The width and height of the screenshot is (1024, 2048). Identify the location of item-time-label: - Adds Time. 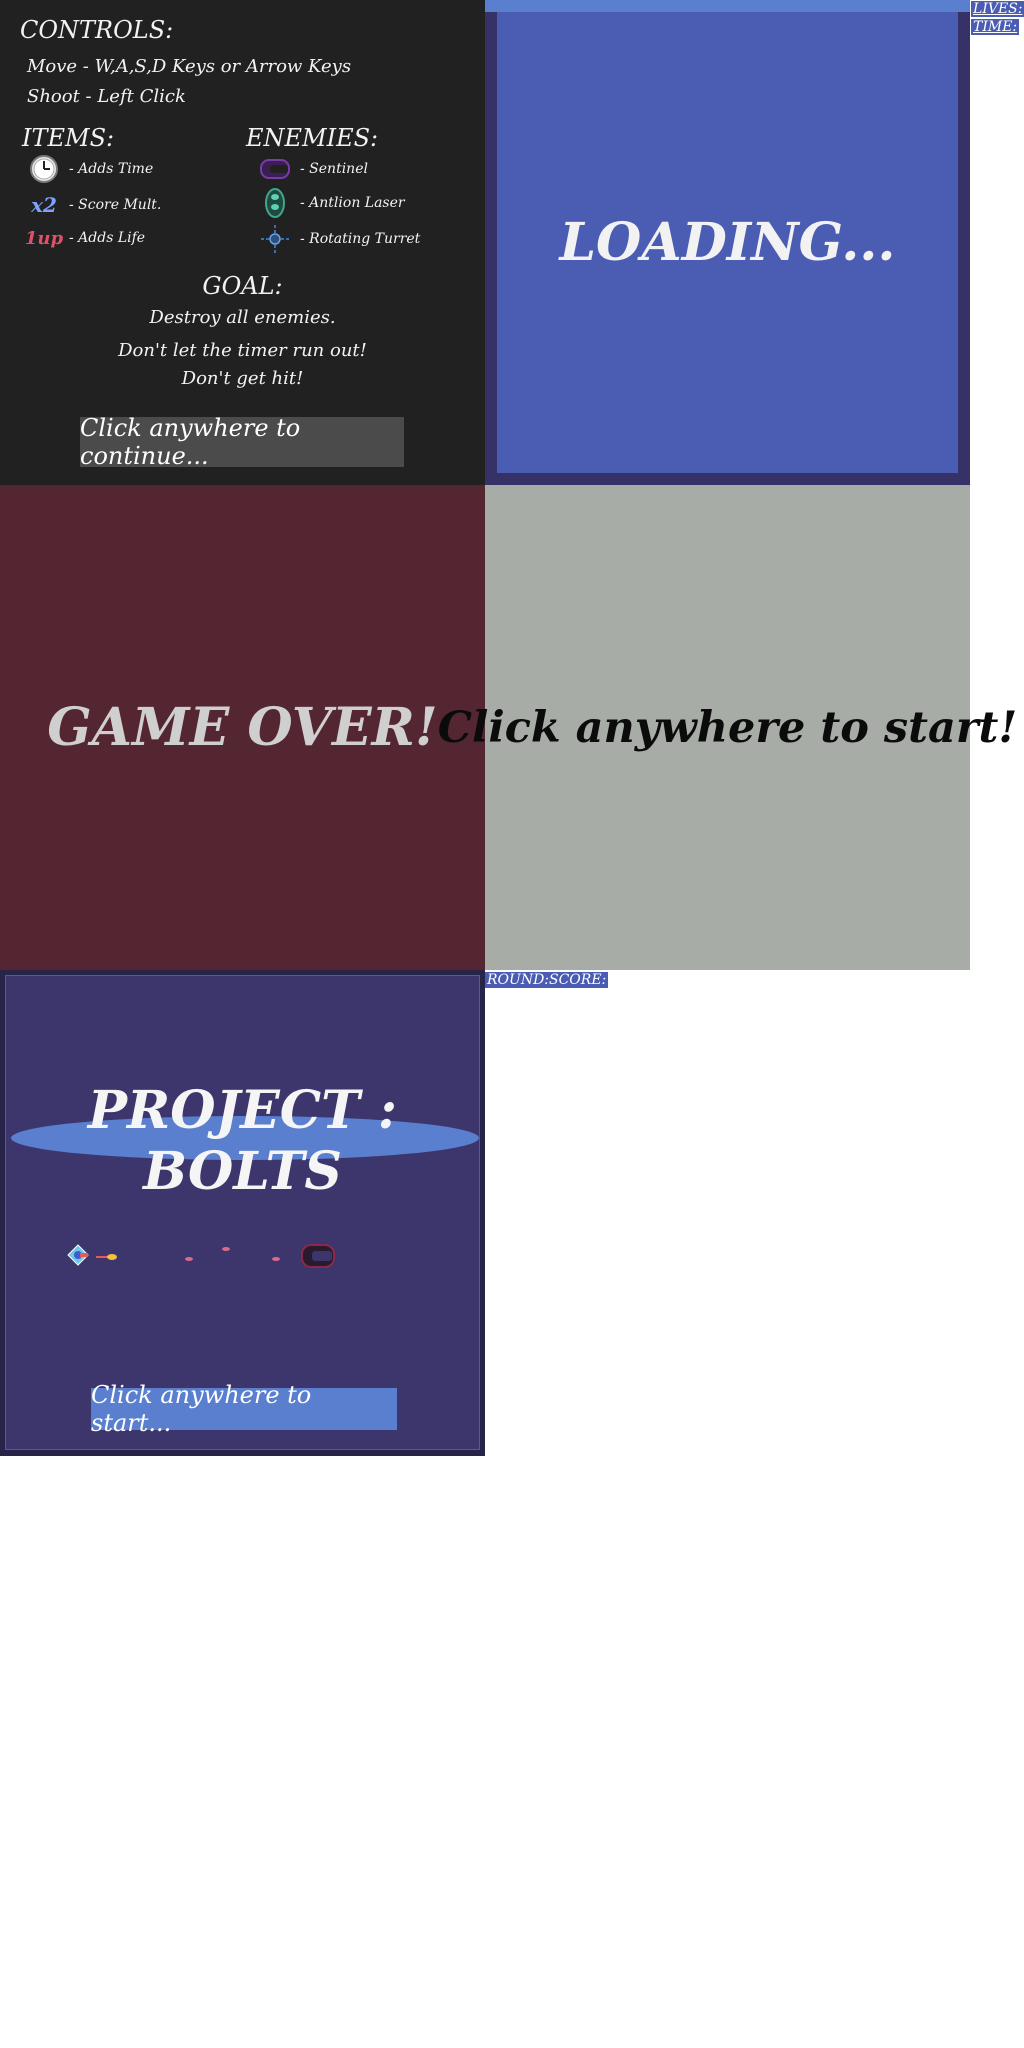
(111, 169).